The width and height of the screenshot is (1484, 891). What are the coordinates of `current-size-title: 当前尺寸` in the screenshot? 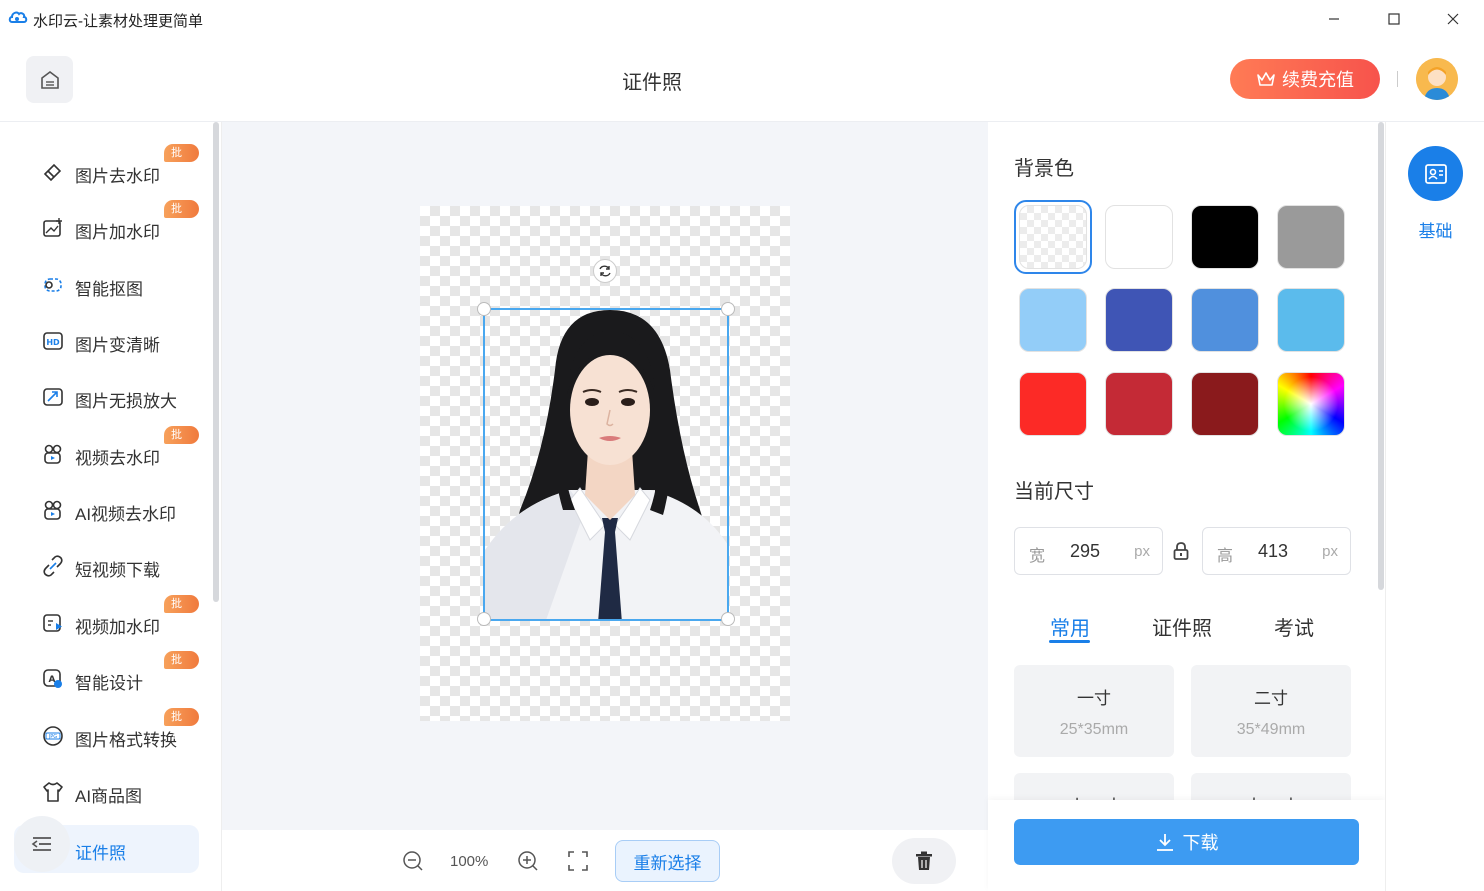 It's located at (1054, 492).